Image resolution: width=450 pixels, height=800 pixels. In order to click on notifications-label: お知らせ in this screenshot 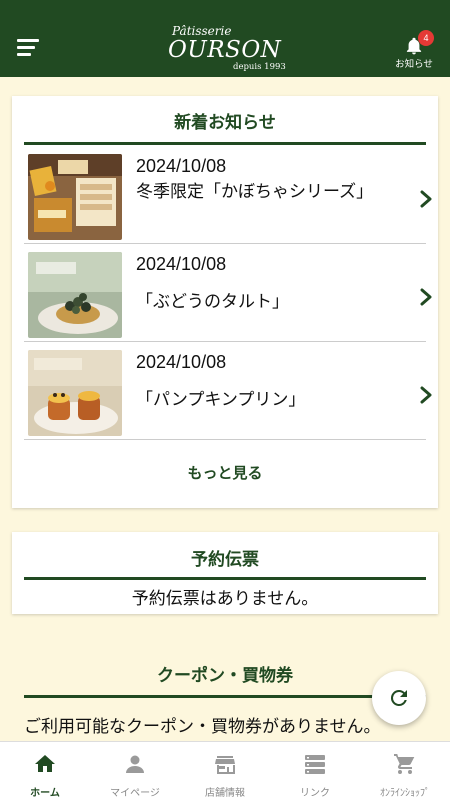, I will do `click(414, 64)`.